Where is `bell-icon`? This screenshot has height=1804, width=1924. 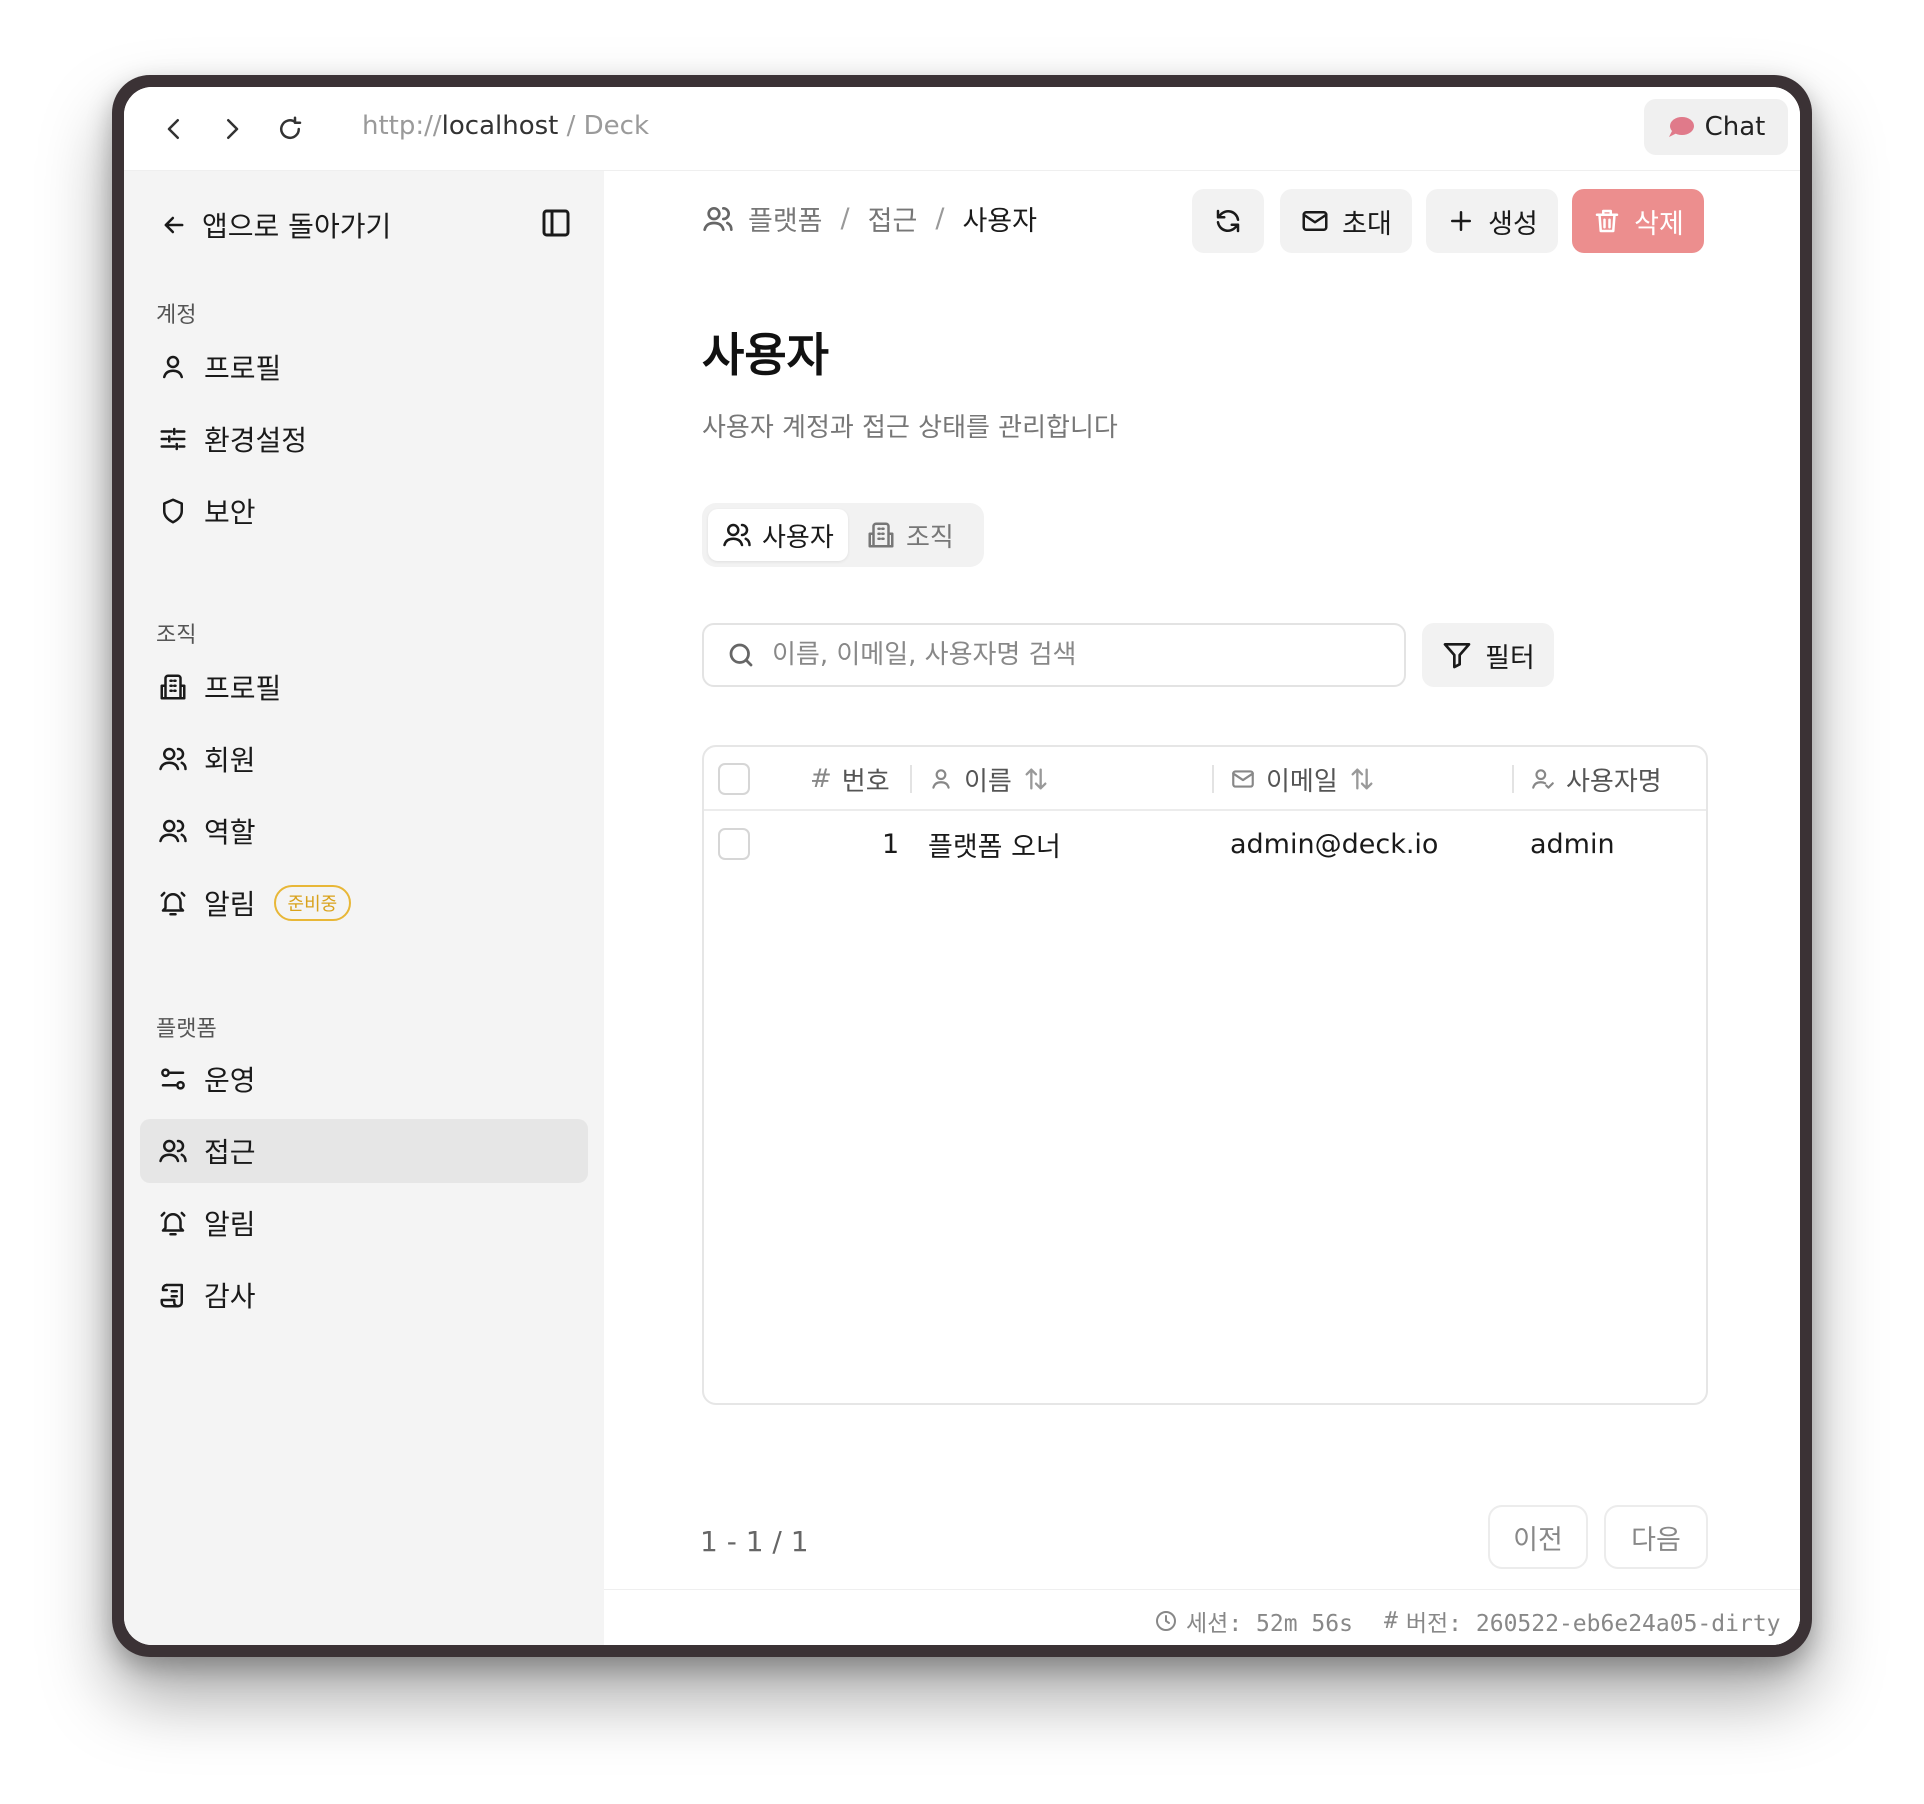
bell-icon is located at coordinates (173, 1223).